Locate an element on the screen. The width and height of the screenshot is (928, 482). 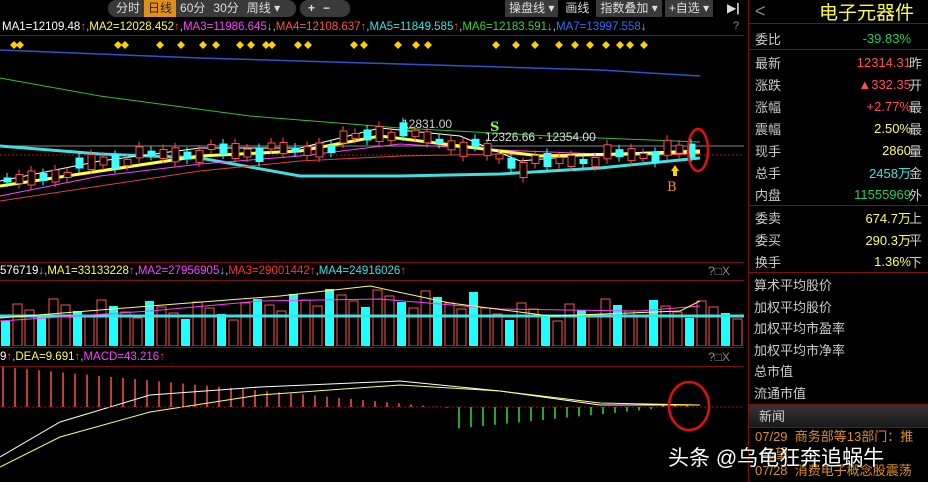
watermark: 头条 @乌龟狂奔追蜗牛 is located at coordinates (776, 458).